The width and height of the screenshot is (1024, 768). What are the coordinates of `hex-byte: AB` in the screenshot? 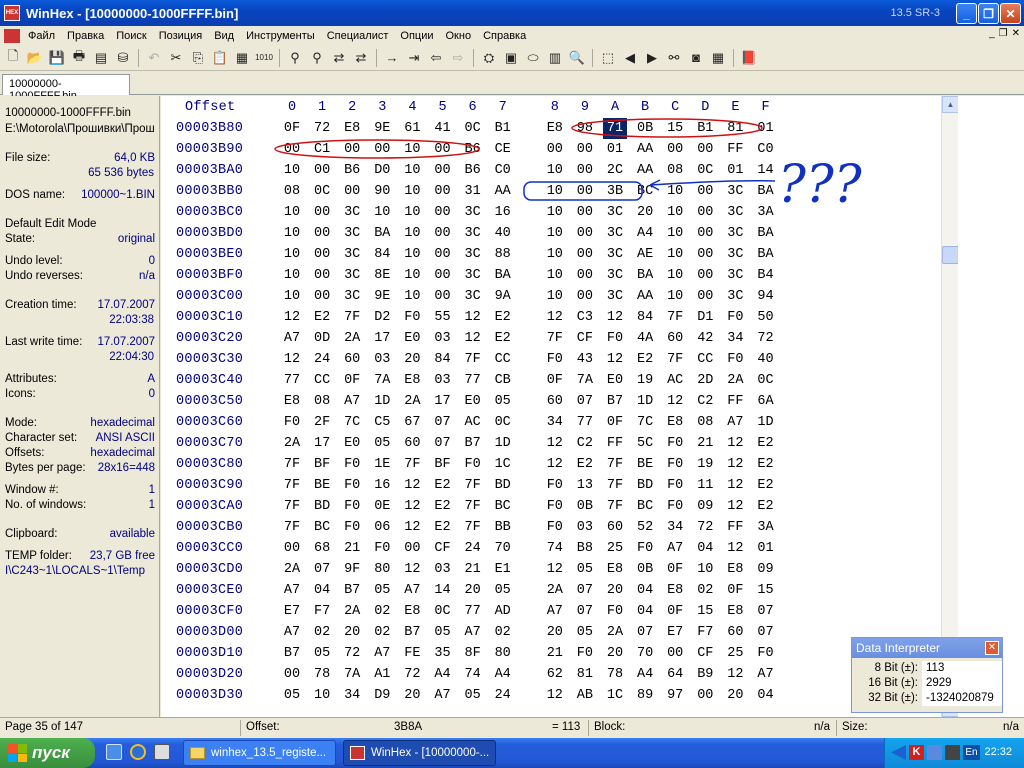 It's located at (585, 695).